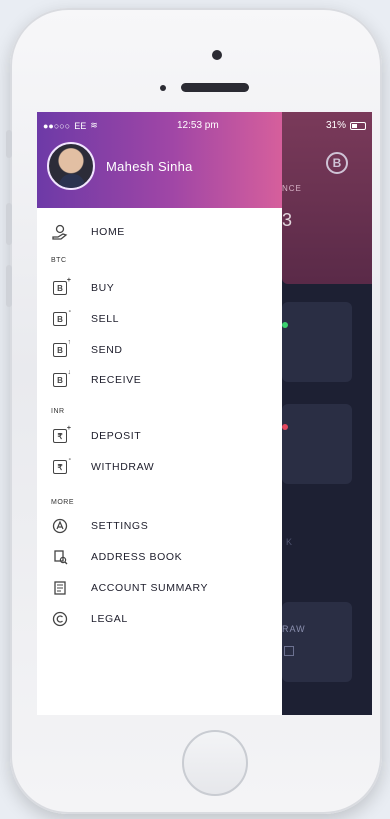  I want to click on coin-send-icon: B ↑, so click(61, 348).